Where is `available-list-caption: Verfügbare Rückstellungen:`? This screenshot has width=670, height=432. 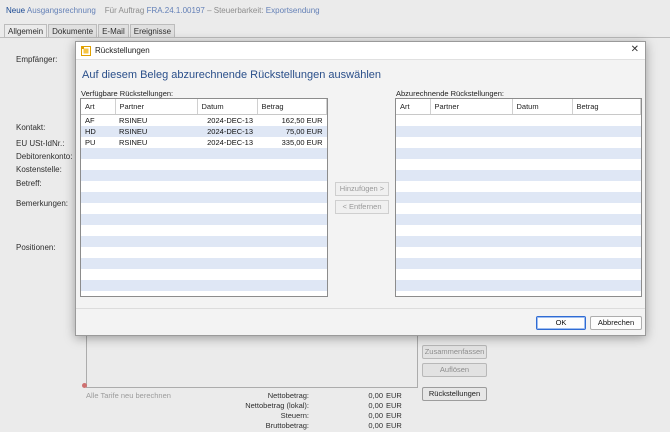 available-list-caption: Verfügbare Rückstellungen: is located at coordinates (127, 93).